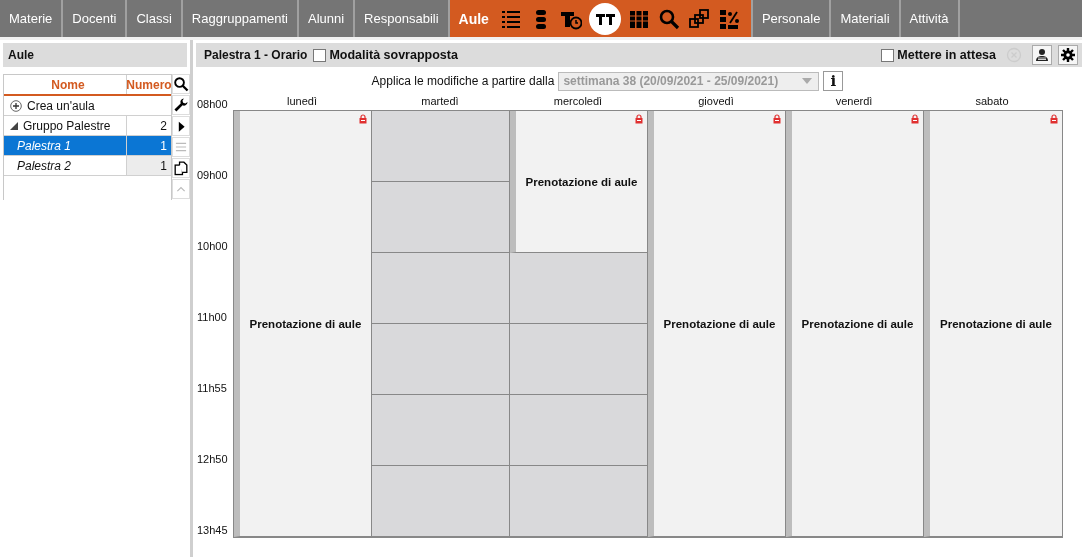  What do you see at coordinates (604, 18) in the screenshot?
I see `timetable-icon` at bounding box center [604, 18].